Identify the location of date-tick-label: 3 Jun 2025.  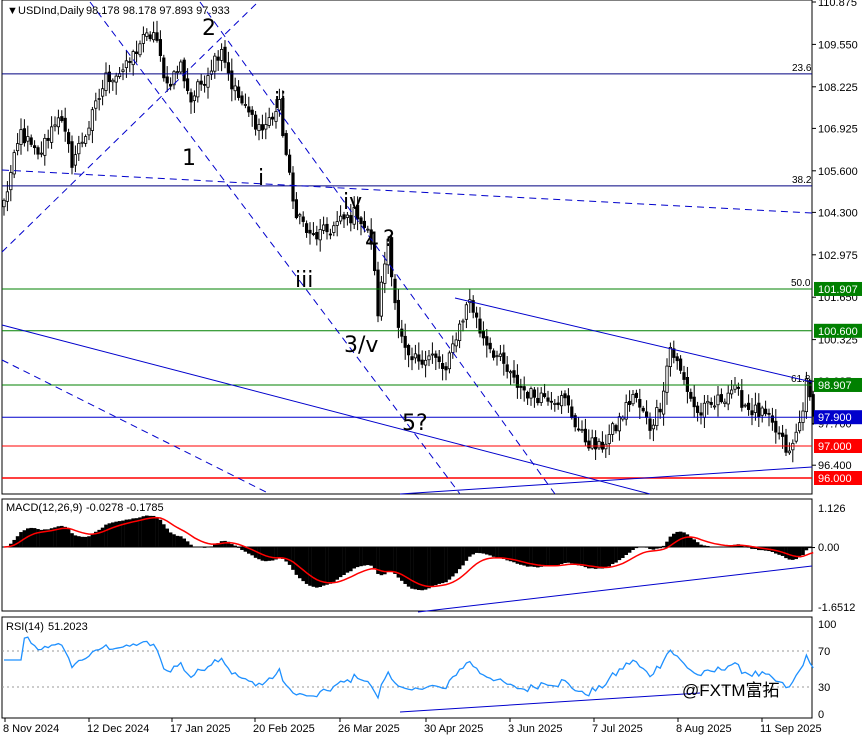
(535, 729).